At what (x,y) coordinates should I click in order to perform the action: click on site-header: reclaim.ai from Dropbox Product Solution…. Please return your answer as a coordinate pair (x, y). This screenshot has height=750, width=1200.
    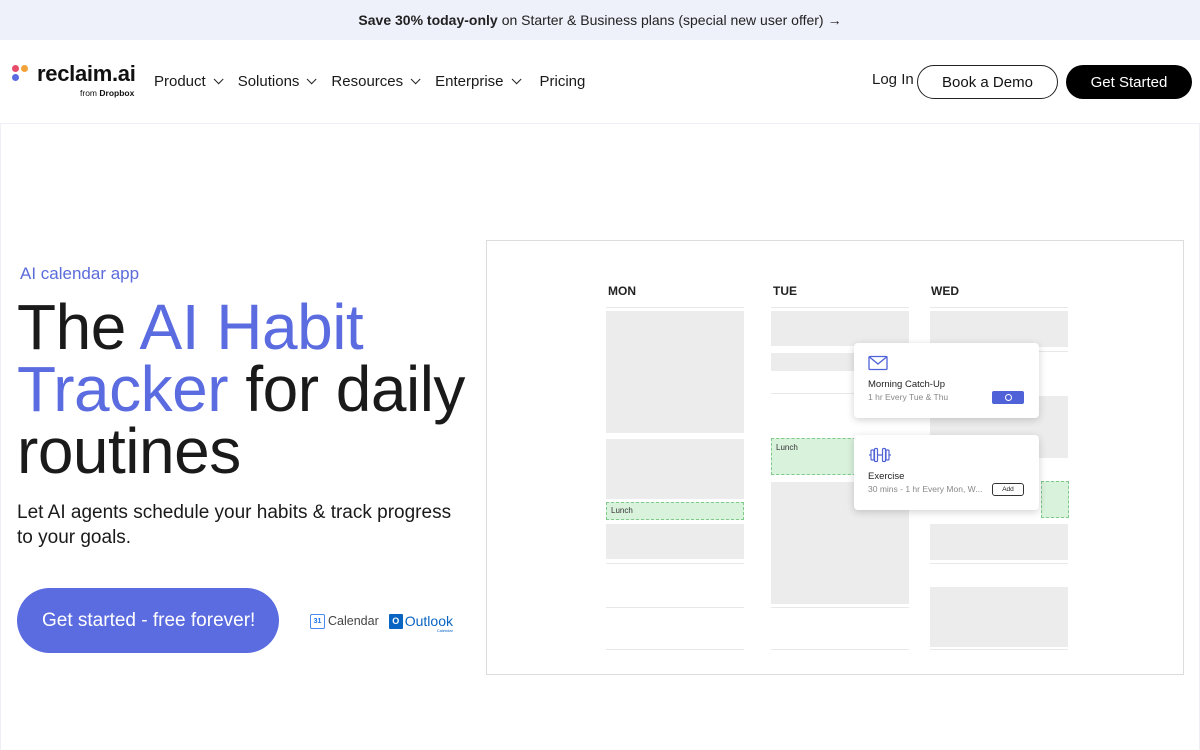
    Looking at the image, I should click on (600, 82).